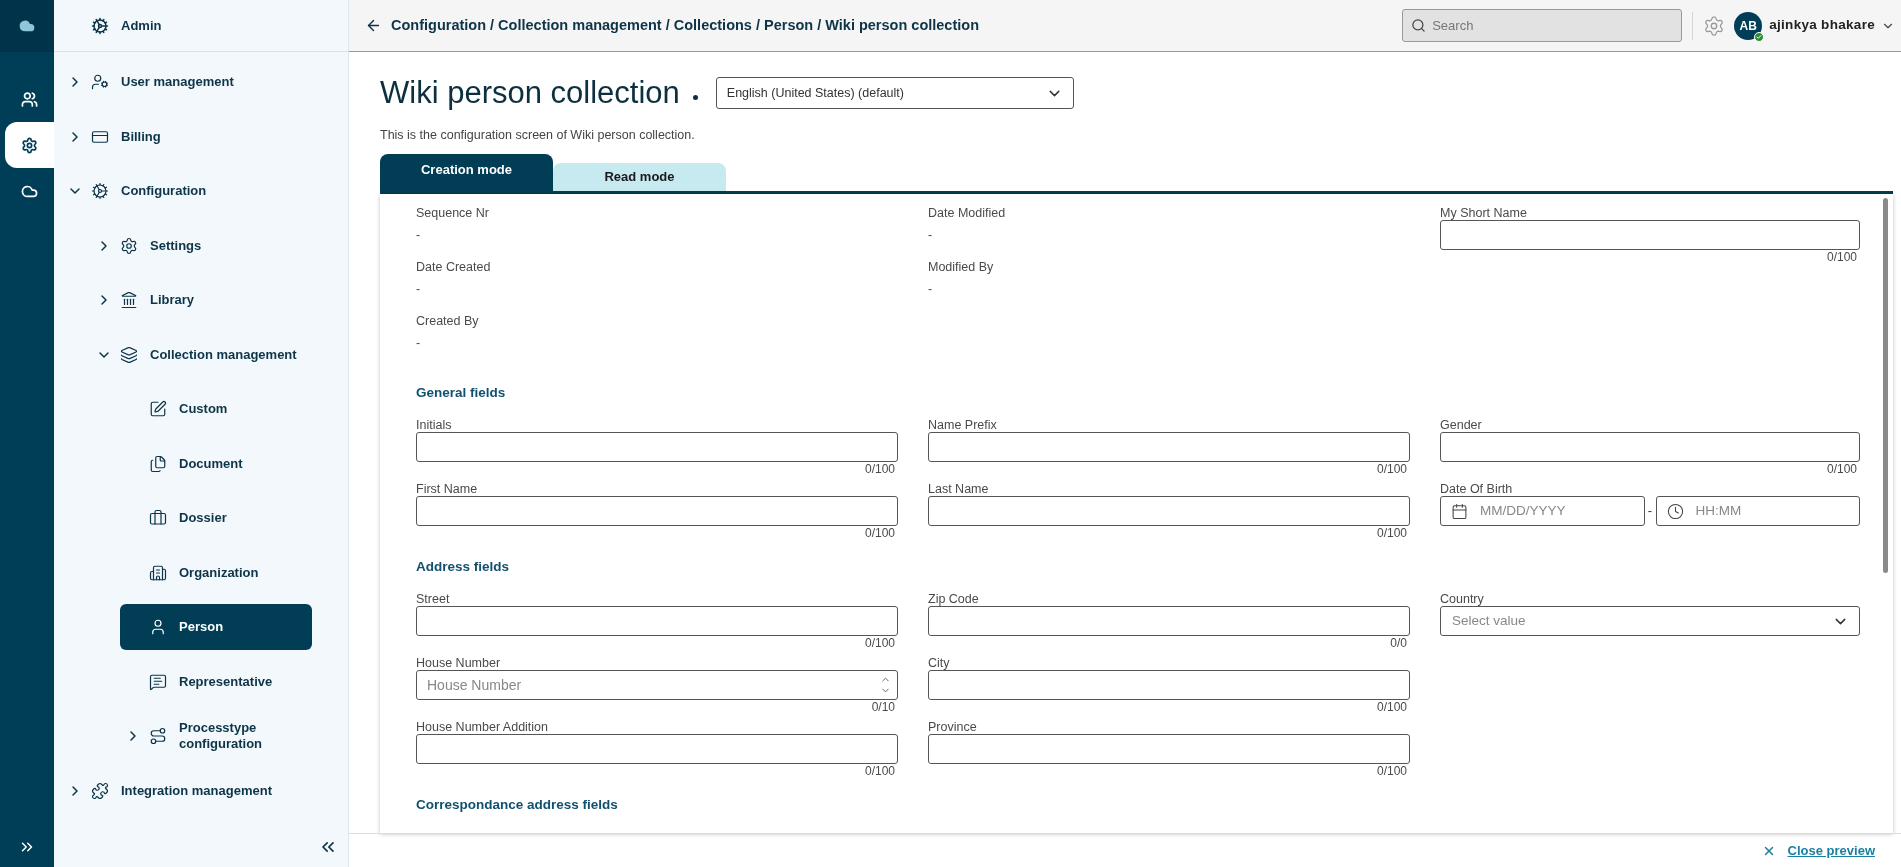 This screenshot has width=1901, height=867. I want to click on sidebar-item: Document, so click(216, 463).